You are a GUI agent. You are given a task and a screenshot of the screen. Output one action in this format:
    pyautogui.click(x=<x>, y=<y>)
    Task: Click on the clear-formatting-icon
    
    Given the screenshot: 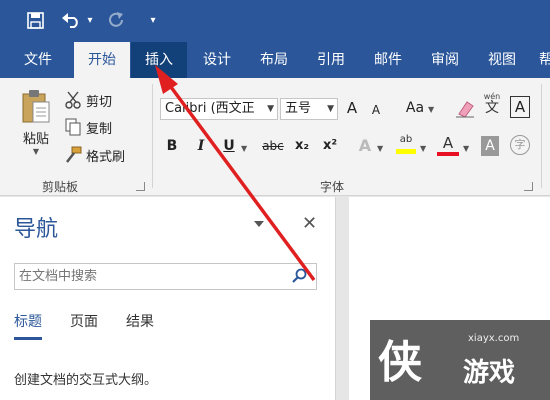 What is the action you would take?
    pyautogui.click(x=465, y=110)
    